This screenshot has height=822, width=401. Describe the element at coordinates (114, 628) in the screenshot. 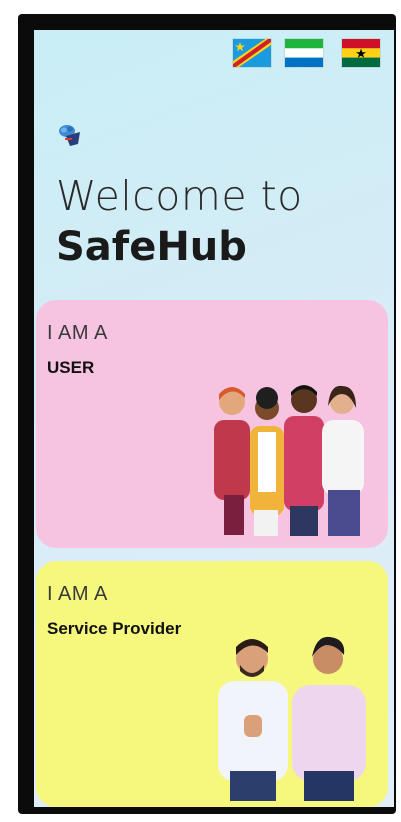

I see `provider-card-title: Service Provider` at that location.